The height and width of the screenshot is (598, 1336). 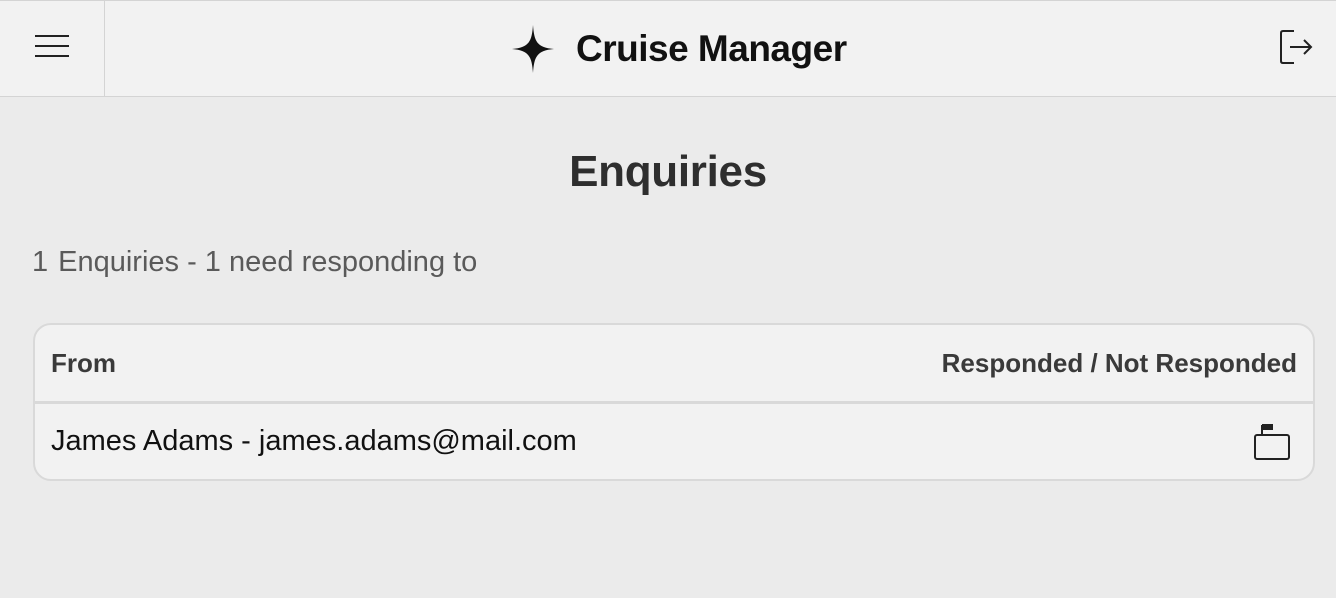 I want to click on page-title: Enquiries, so click(x=668, y=171).